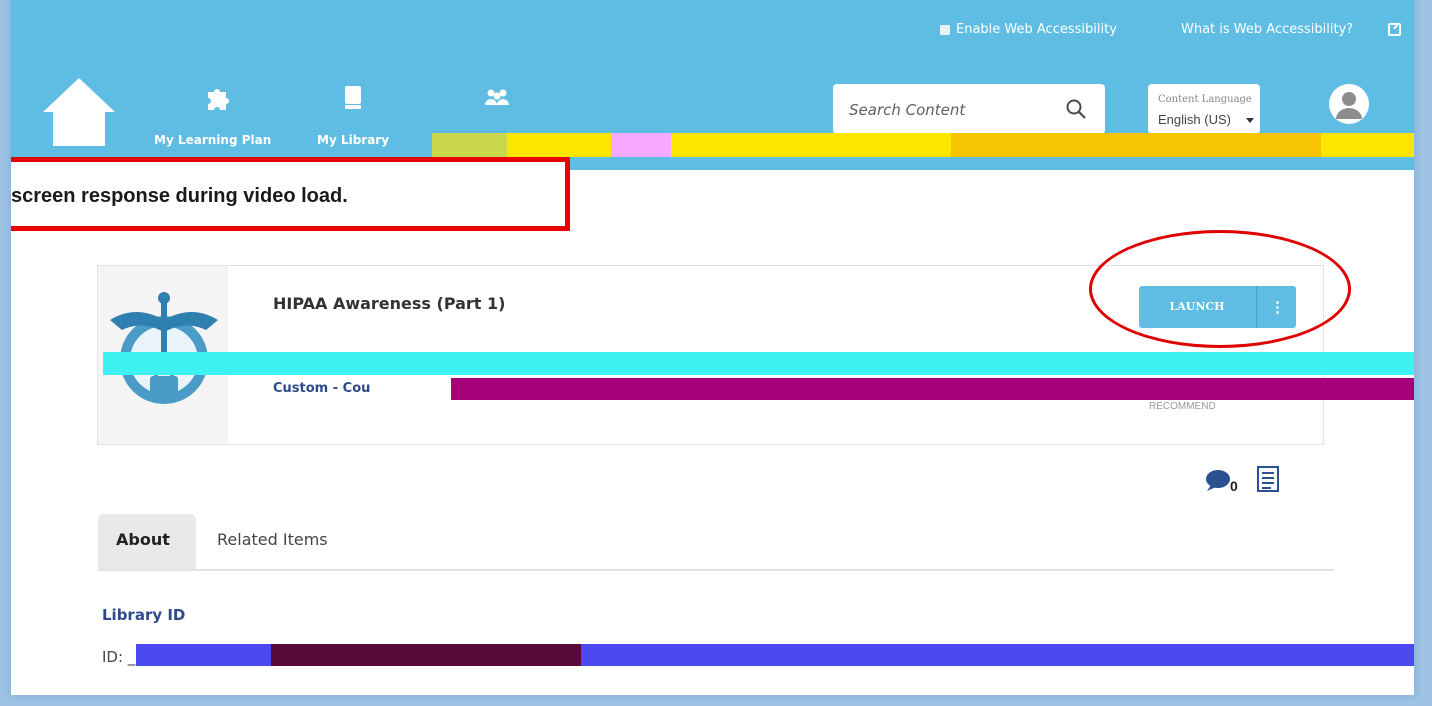  What do you see at coordinates (164, 348) in the screenshot?
I see `hipaa-logo: HIPAA` at bounding box center [164, 348].